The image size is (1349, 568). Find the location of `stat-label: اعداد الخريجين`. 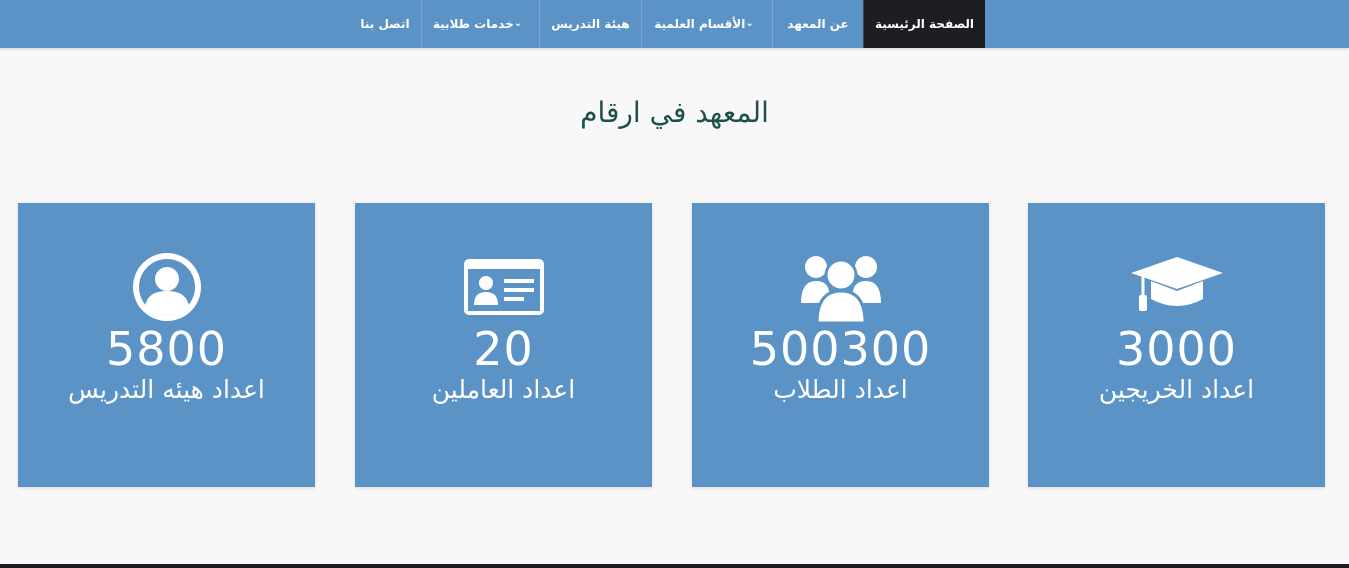

stat-label: اعداد الخريجين is located at coordinates (1176, 389).